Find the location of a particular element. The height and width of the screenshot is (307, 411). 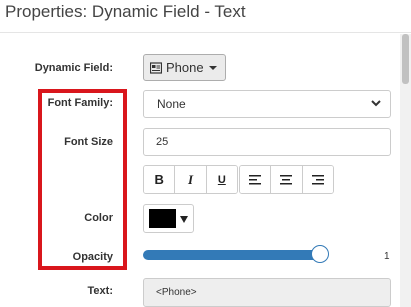

bold-glyph: B is located at coordinates (159, 179).